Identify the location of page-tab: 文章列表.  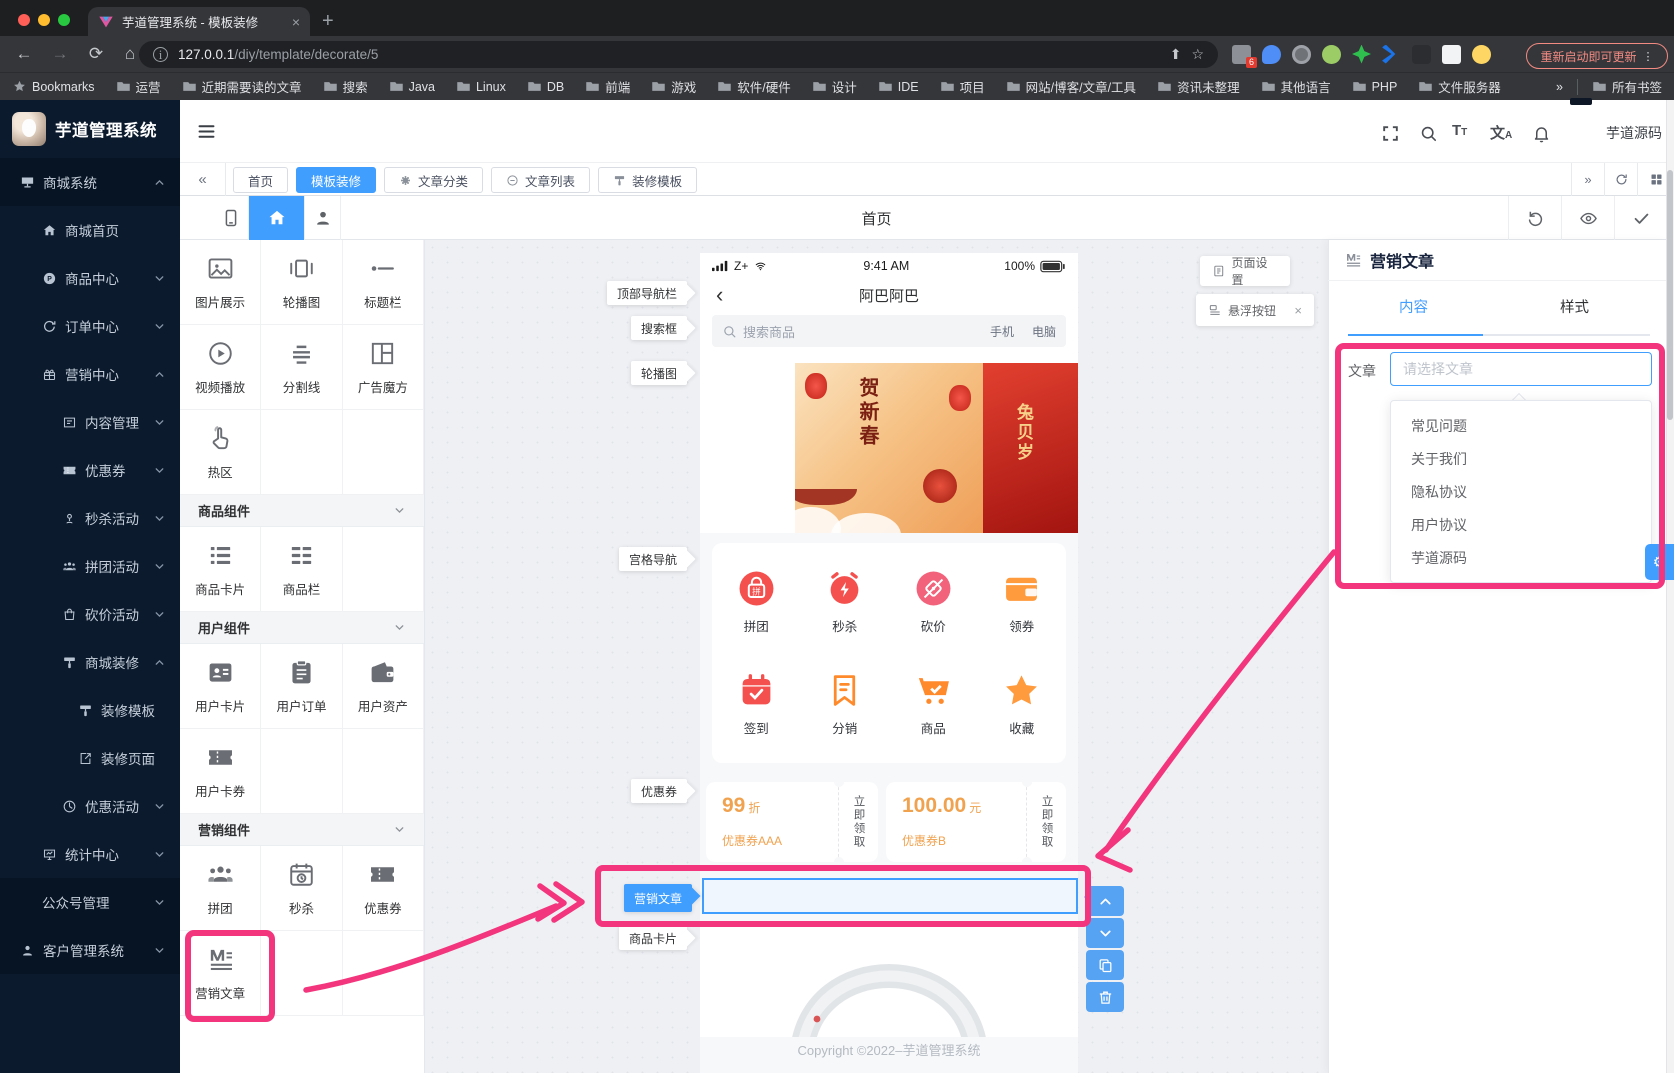
(541, 180).